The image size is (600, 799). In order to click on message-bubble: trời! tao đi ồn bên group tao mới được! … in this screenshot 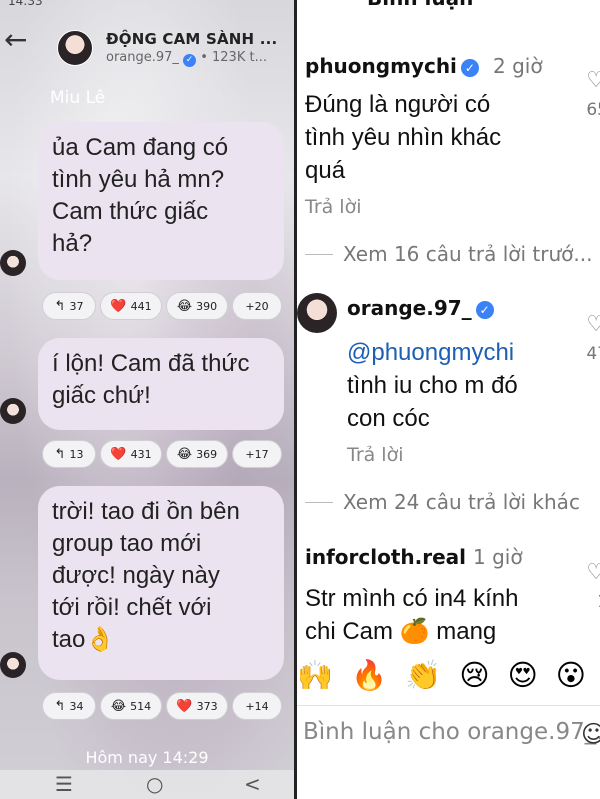, I will do `click(161, 583)`.